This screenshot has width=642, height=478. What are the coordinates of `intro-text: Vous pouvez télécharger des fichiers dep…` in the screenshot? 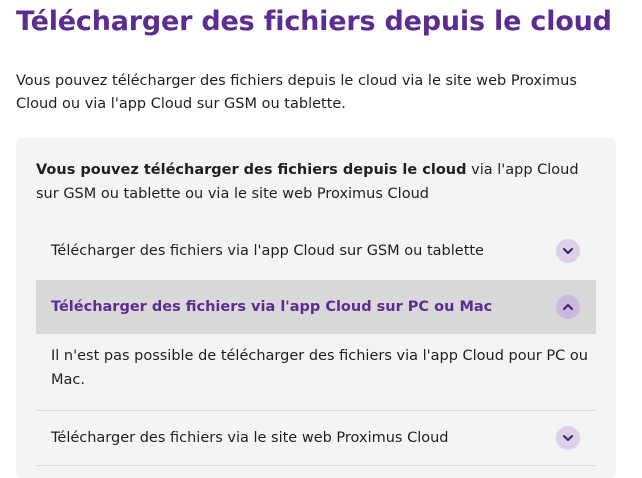 It's located at (296, 92).